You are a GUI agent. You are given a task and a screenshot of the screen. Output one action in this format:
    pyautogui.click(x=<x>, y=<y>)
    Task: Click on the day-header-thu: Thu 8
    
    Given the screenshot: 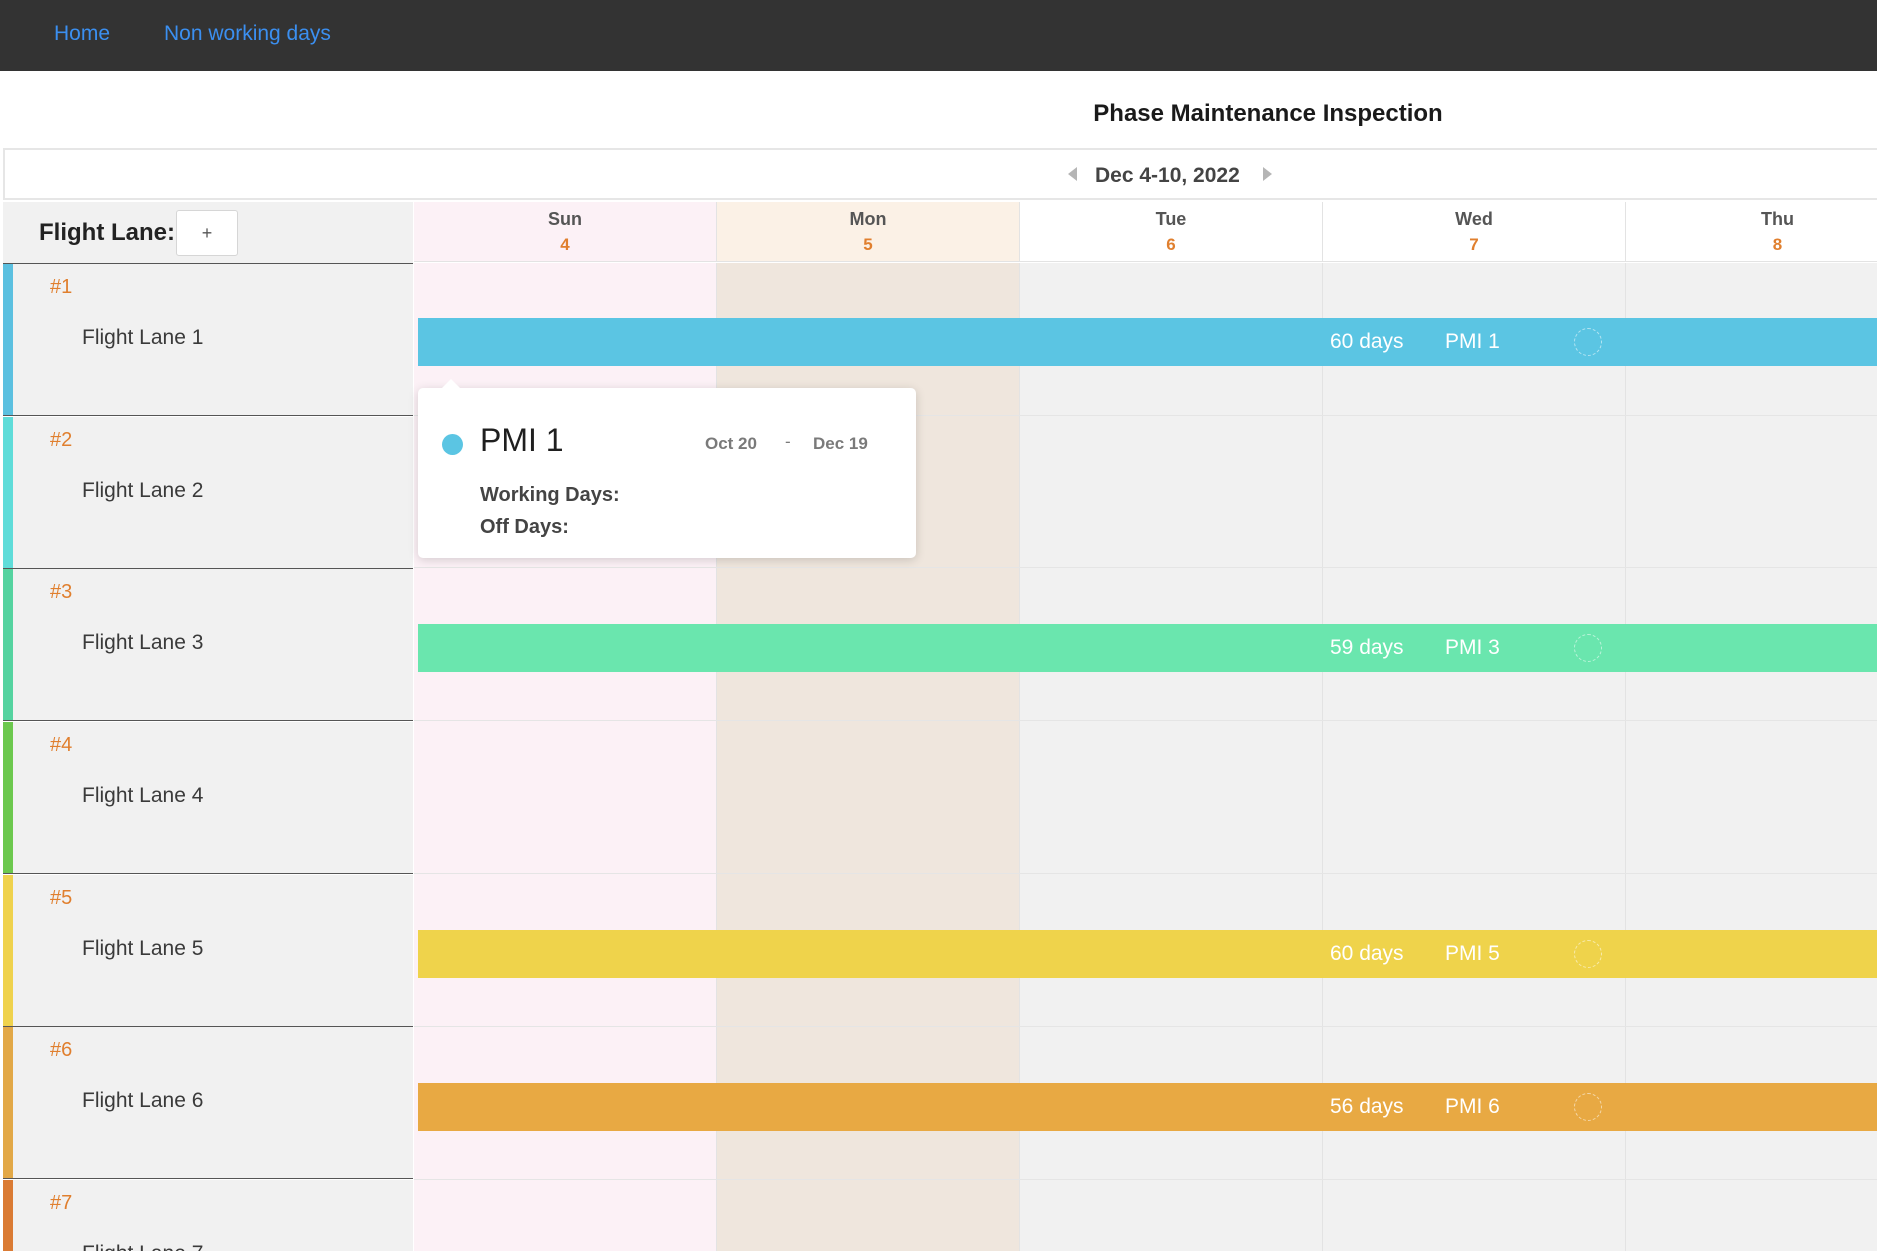 What is the action you would take?
    pyautogui.click(x=1751, y=232)
    